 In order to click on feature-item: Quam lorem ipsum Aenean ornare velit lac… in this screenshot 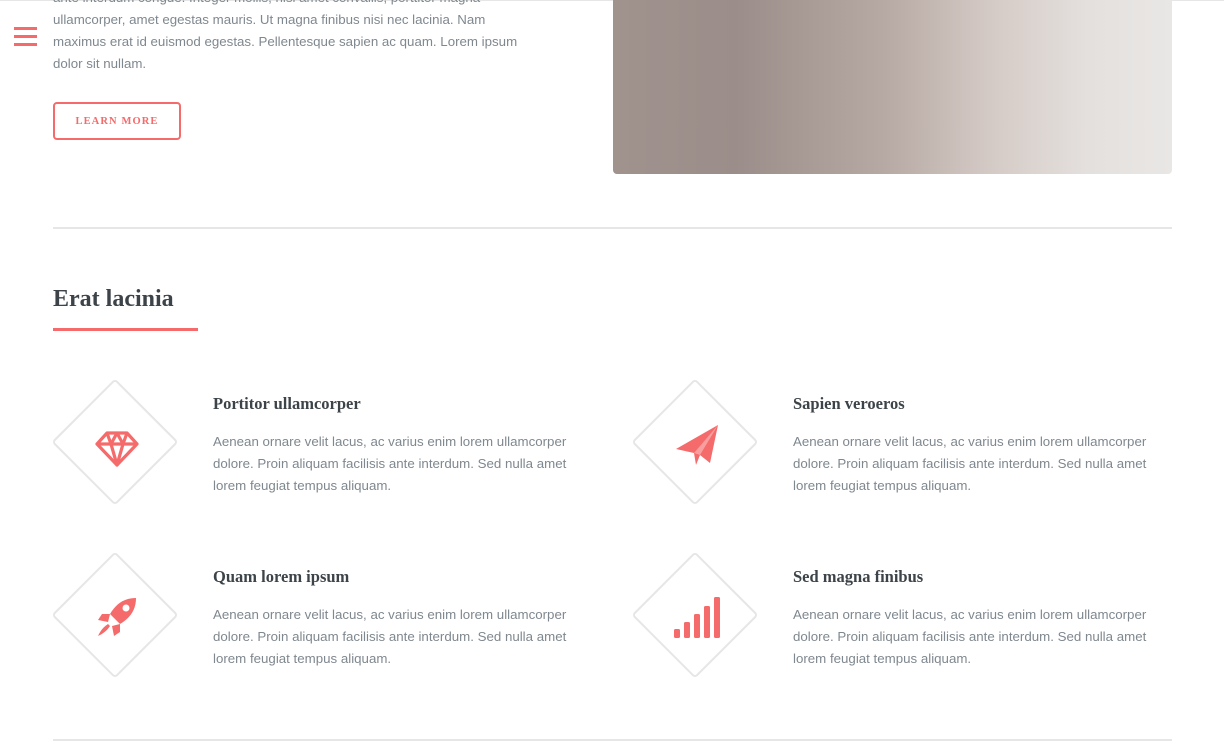, I will do `click(332, 617)`.